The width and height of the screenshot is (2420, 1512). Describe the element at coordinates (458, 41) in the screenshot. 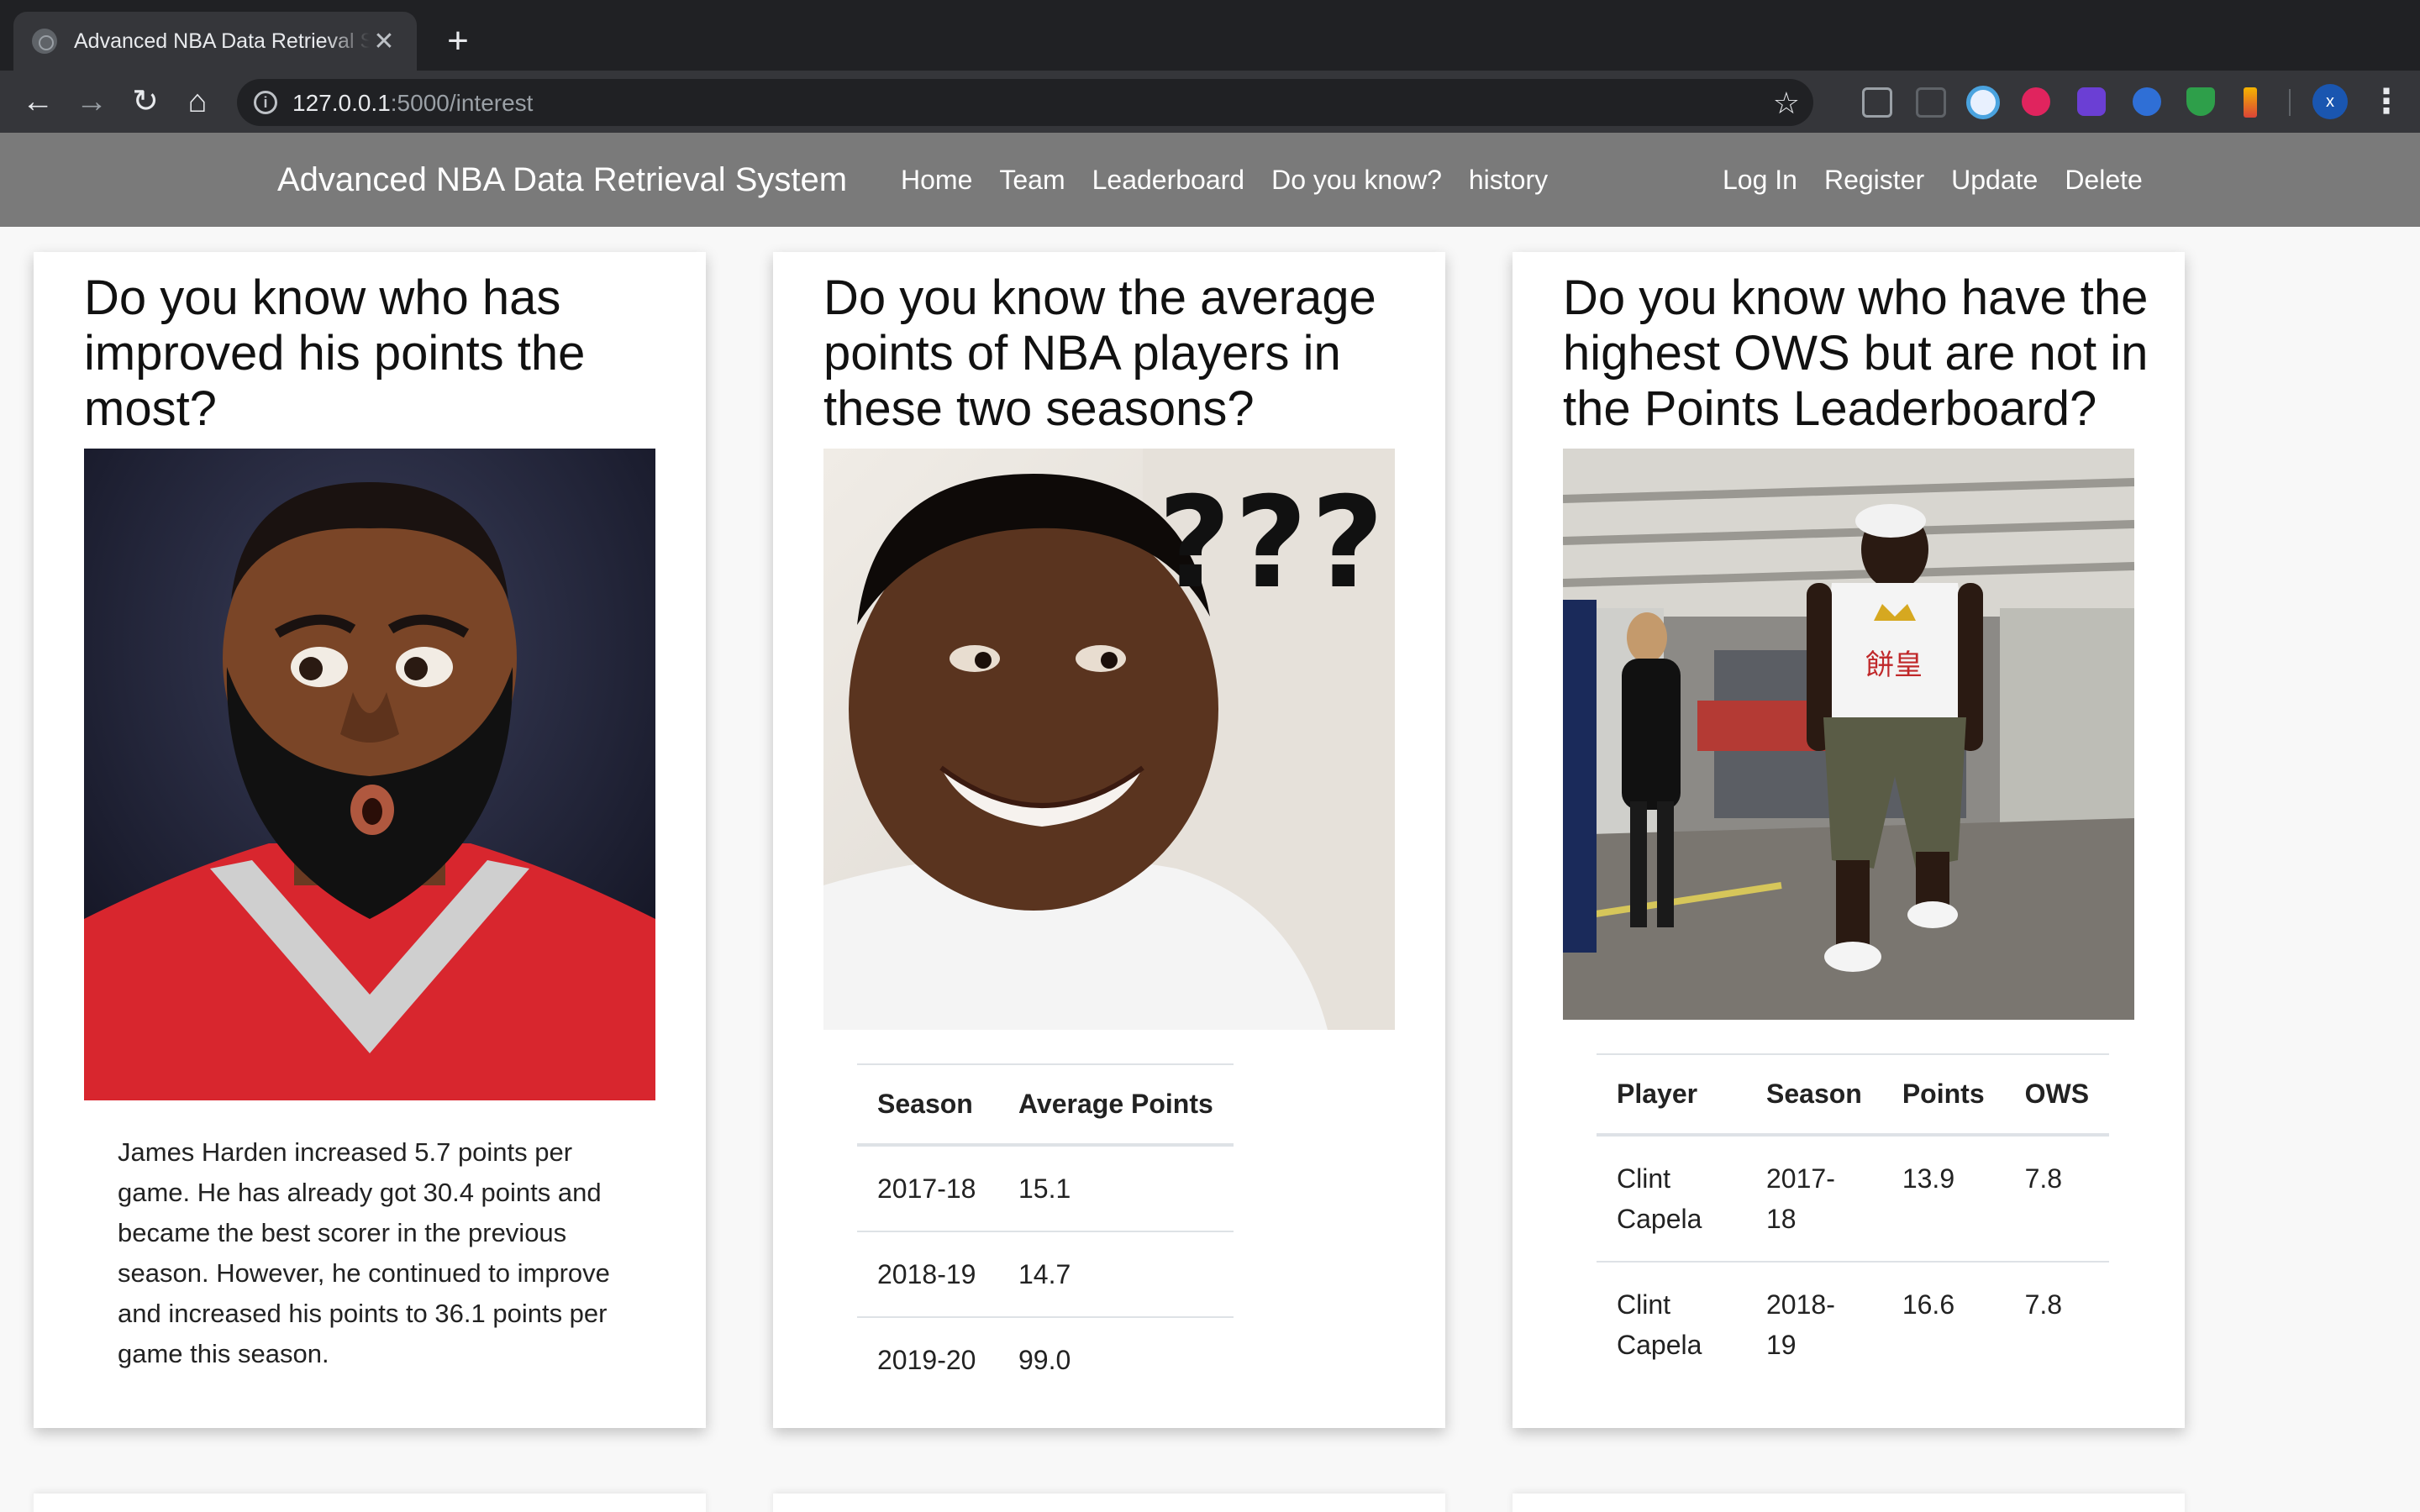

I see `new-tab-button: +` at that location.